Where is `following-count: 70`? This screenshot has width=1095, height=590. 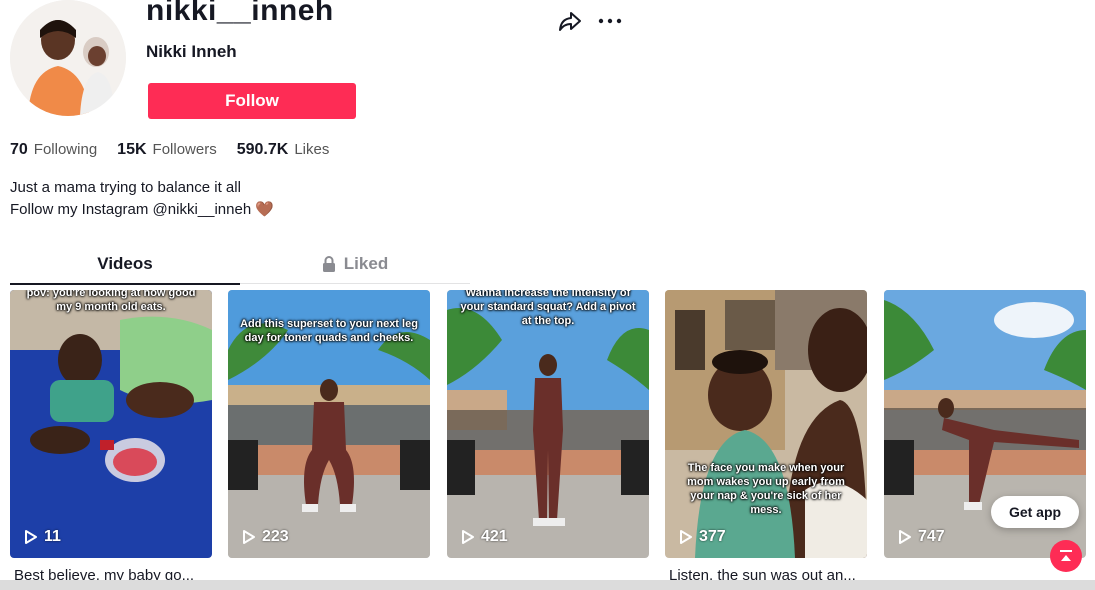 following-count: 70 is located at coordinates (19, 149).